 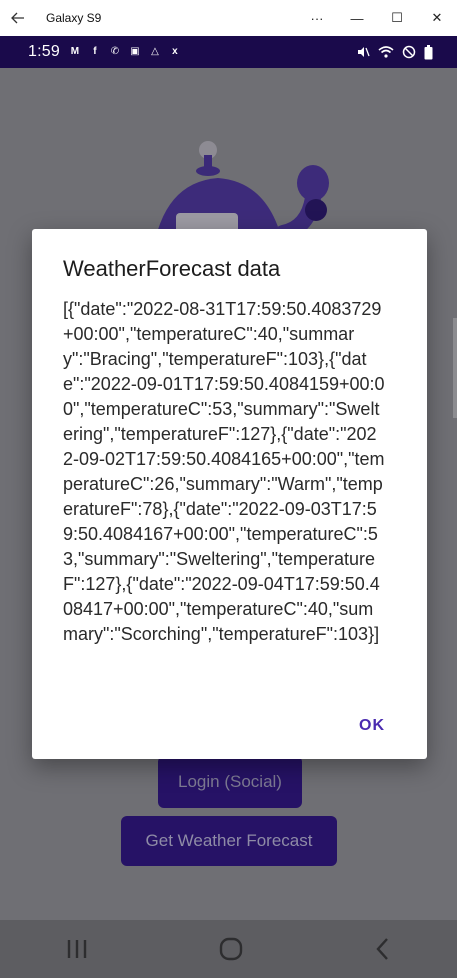 I want to click on status-bar: 1:59 M f ✆ ▣ △ x, so click(x=228, y=52).